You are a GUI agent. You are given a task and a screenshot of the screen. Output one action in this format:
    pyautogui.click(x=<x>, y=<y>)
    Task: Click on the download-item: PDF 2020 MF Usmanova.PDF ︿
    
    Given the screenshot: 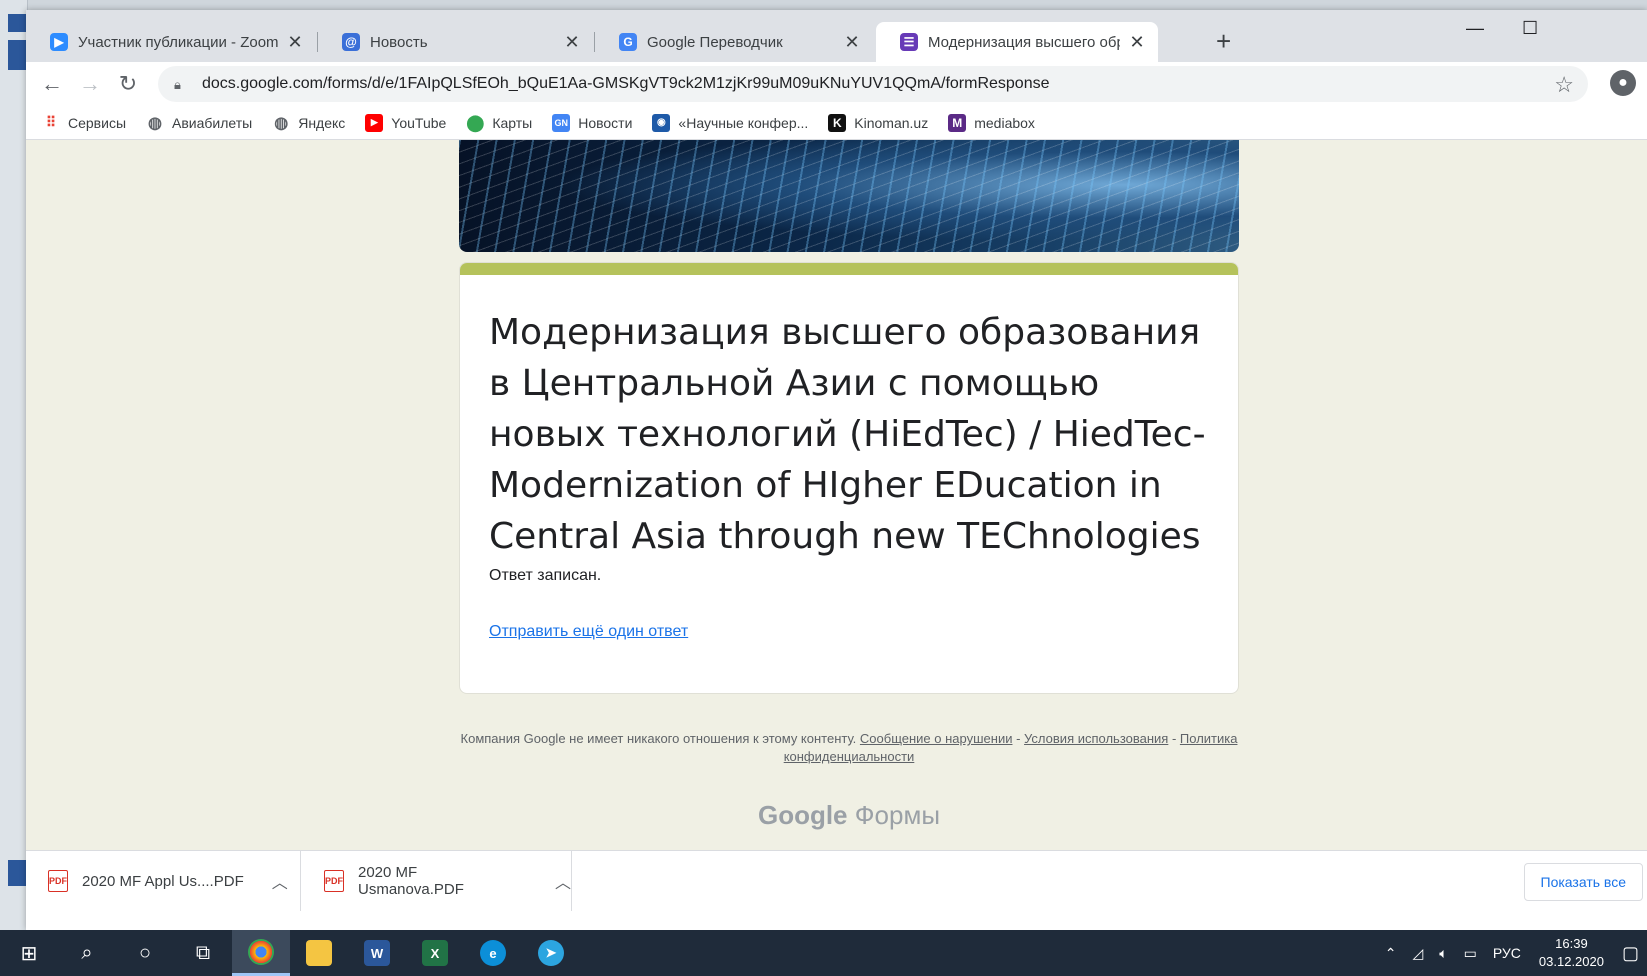 What is the action you would take?
    pyautogui.click(x=437, y=881)
    